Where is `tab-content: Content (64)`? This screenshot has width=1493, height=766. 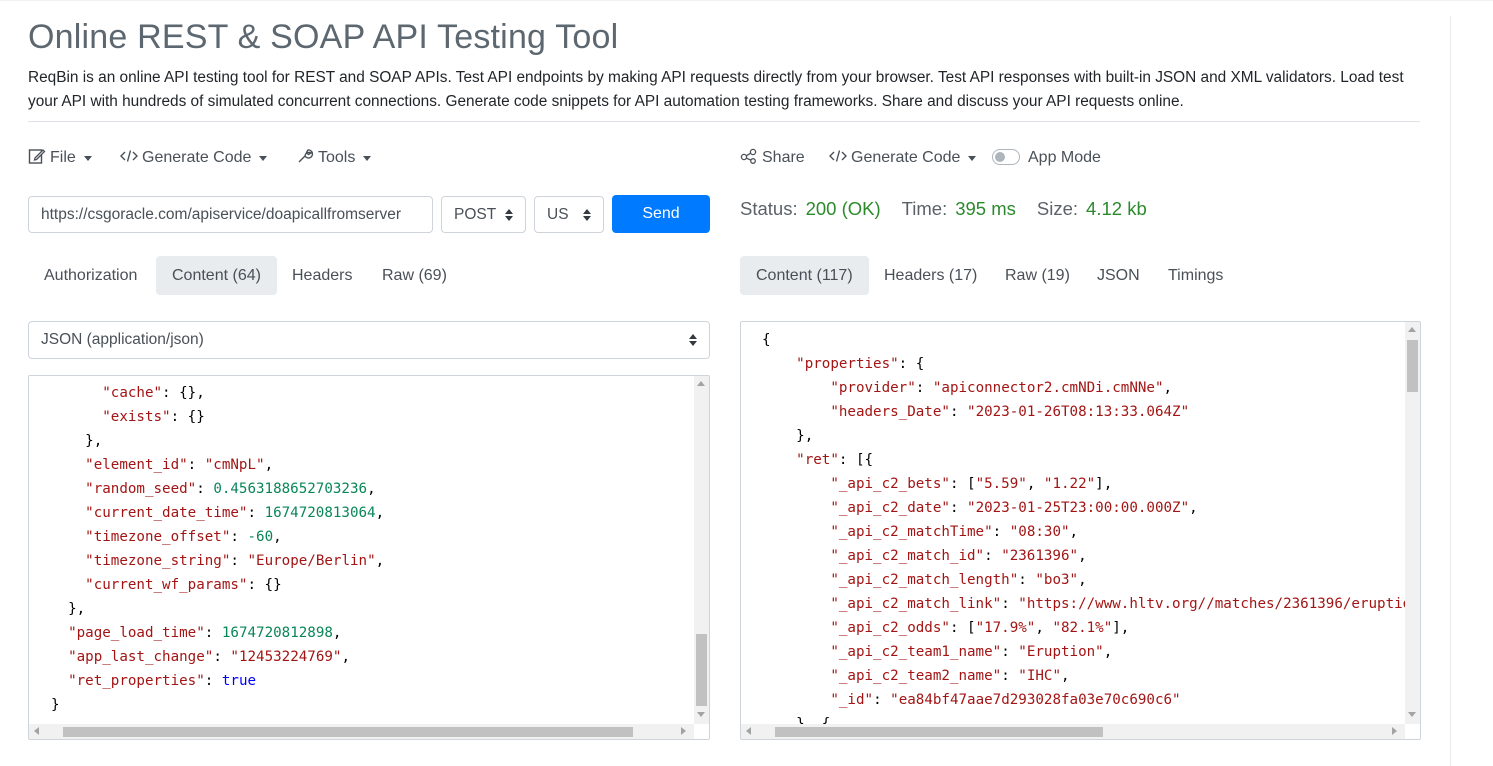 tab-content: Content (64) is located at coordinates (216, 275).